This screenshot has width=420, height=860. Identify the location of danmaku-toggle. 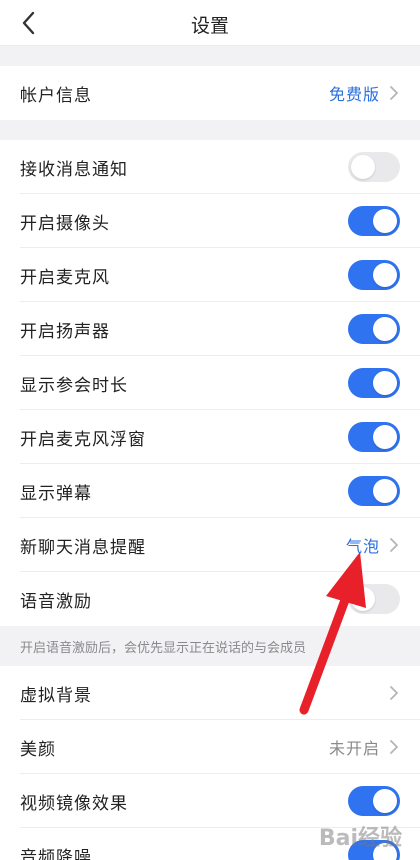
(374, 491).